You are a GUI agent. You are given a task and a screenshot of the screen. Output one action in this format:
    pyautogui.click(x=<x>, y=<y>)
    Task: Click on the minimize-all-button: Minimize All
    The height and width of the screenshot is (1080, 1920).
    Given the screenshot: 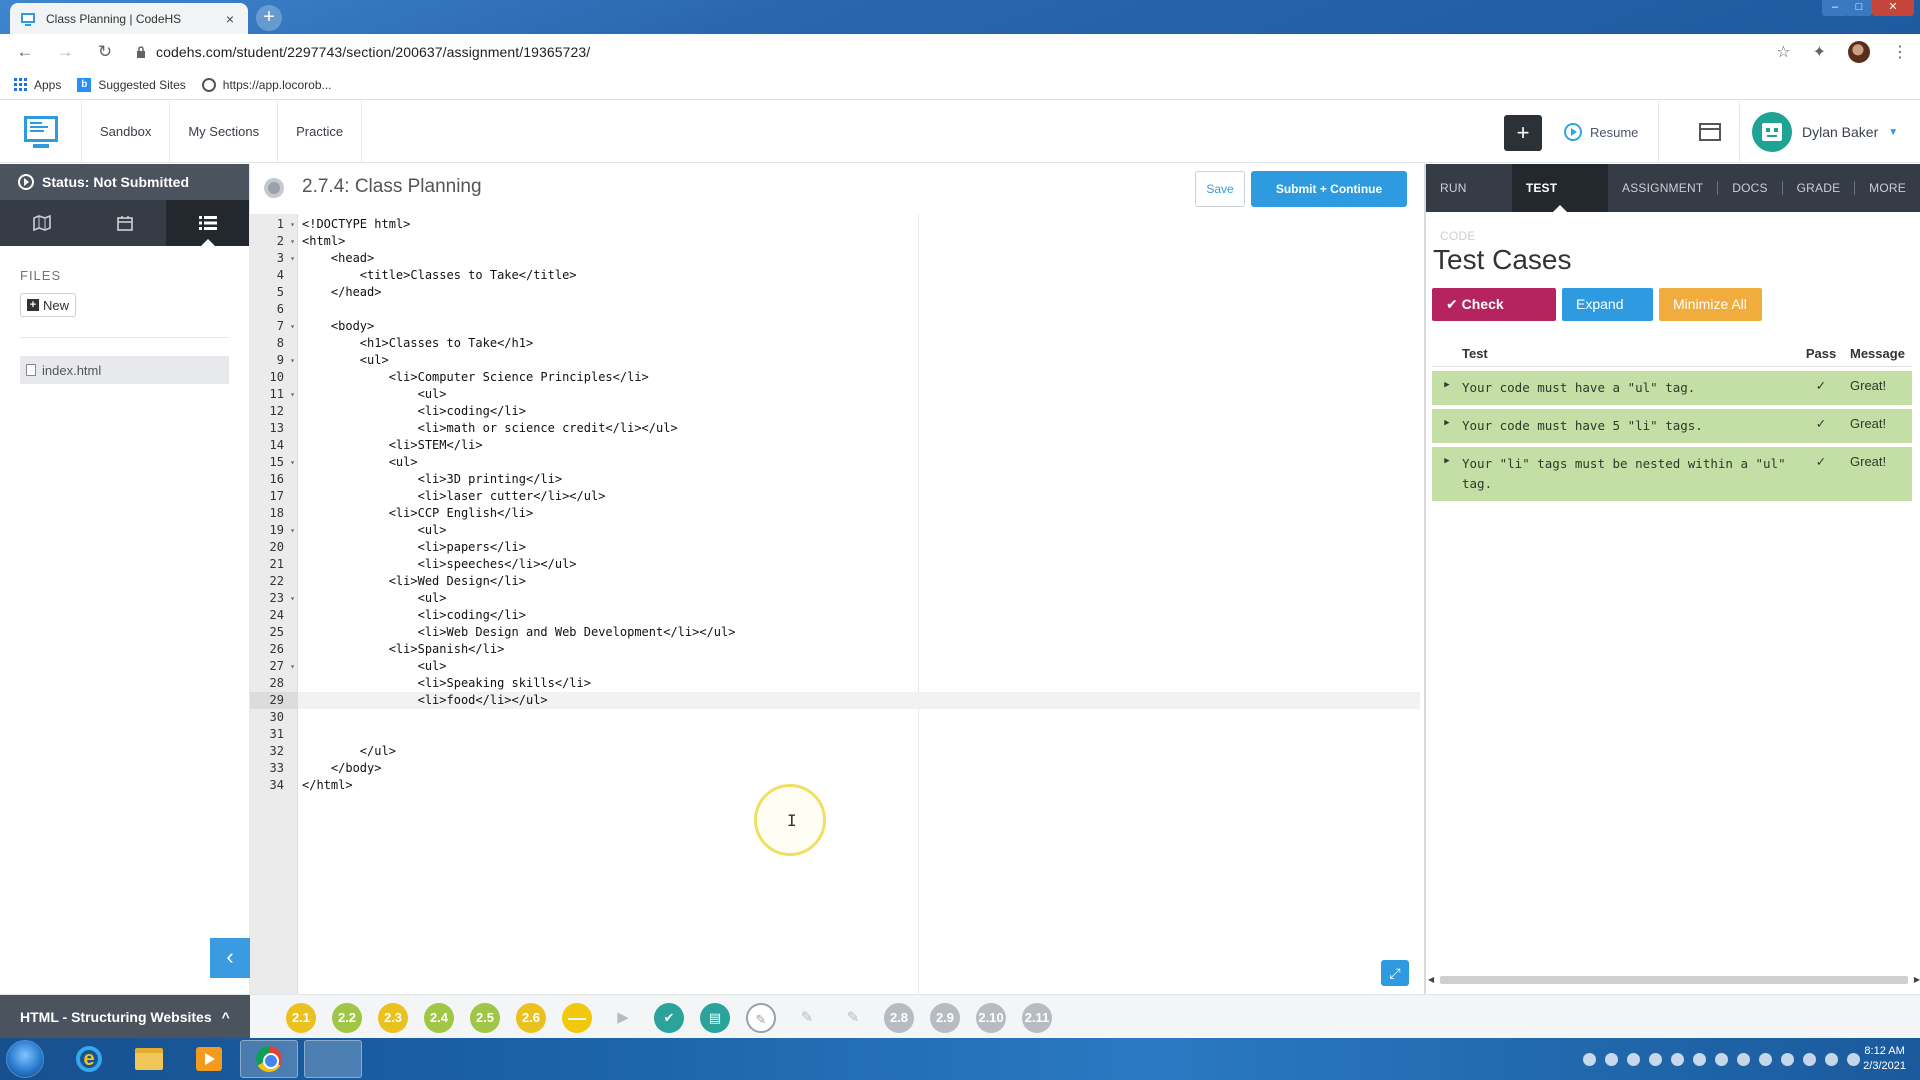 What is the action you would take?
    pyautogui.click(x=1710, y=304)
    